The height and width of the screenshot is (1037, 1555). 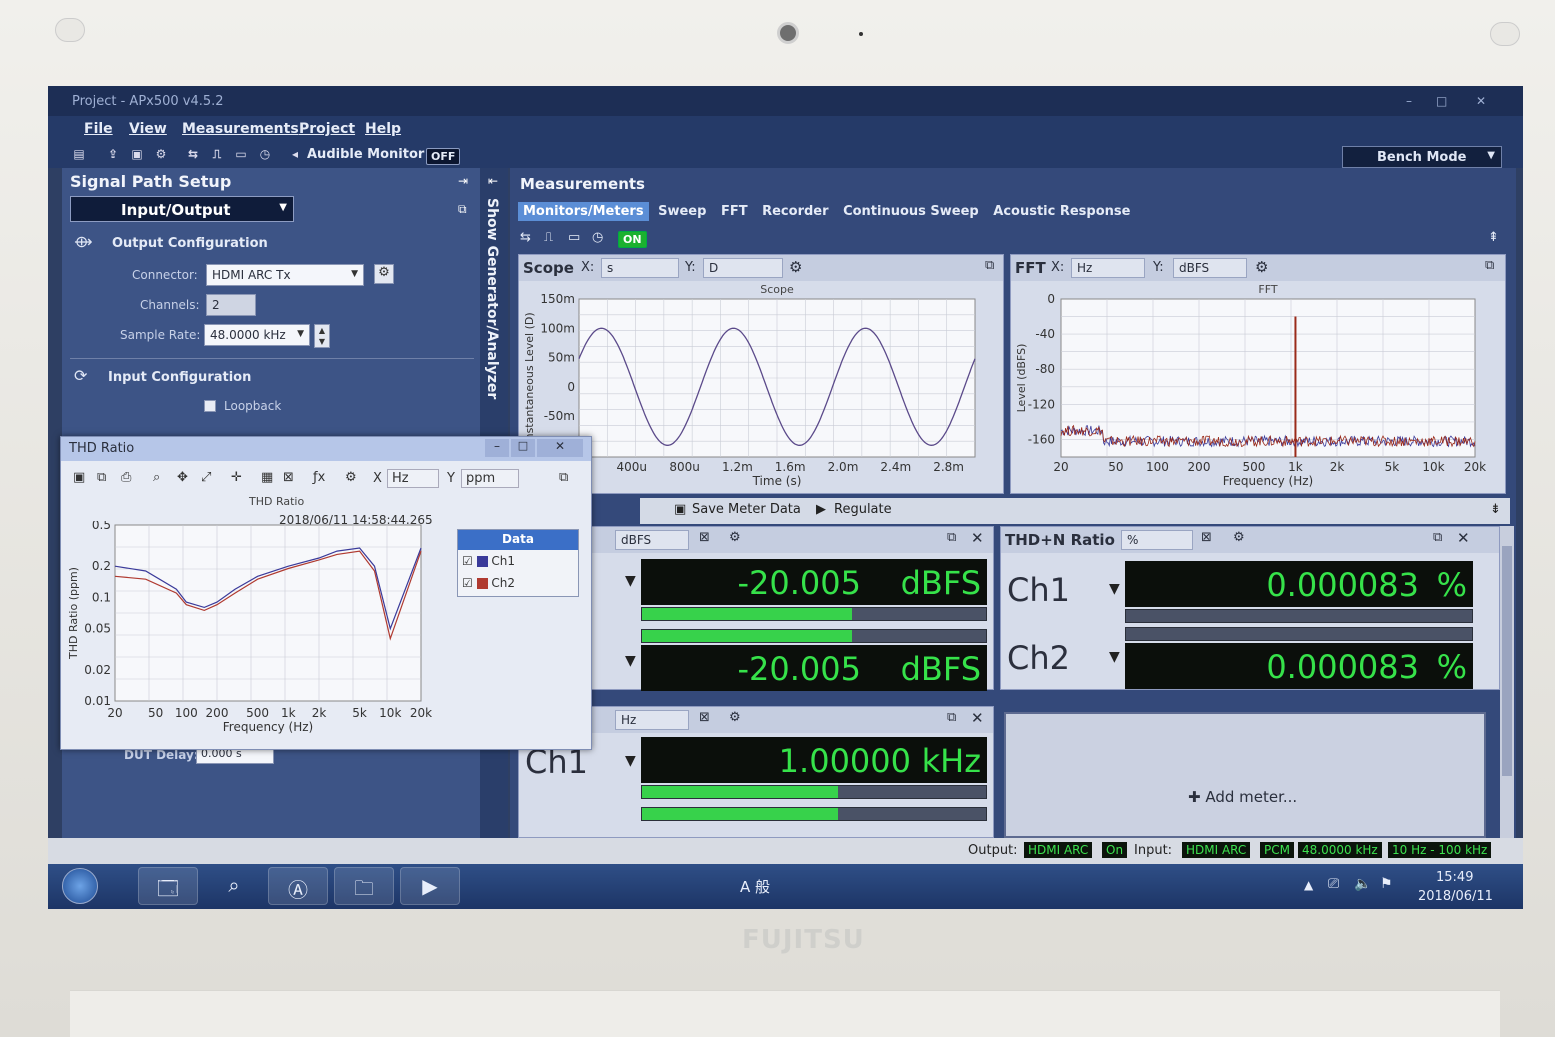 What do you see at coordinates (1308, 885) in the screenshot?
I see `tray-expand-icon: ▲` at bounding box center [1308, 885].